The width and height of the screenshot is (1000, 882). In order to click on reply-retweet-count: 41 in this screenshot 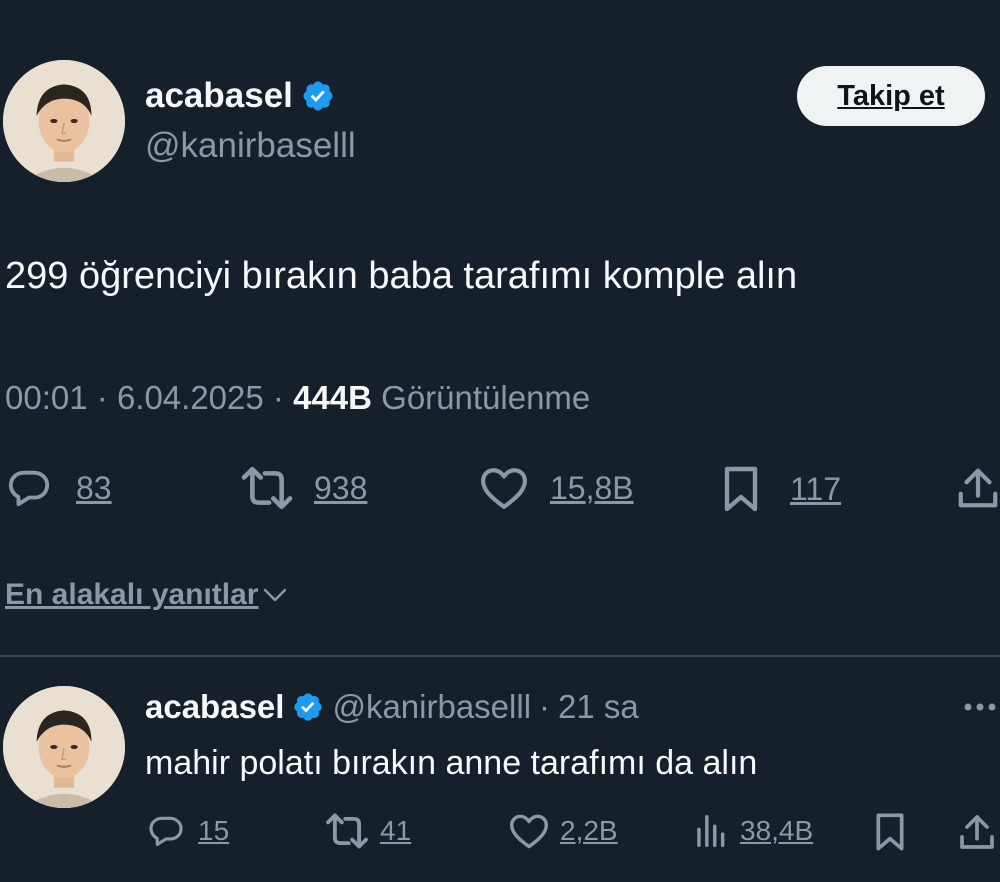, I will do `click(395, 831)`.